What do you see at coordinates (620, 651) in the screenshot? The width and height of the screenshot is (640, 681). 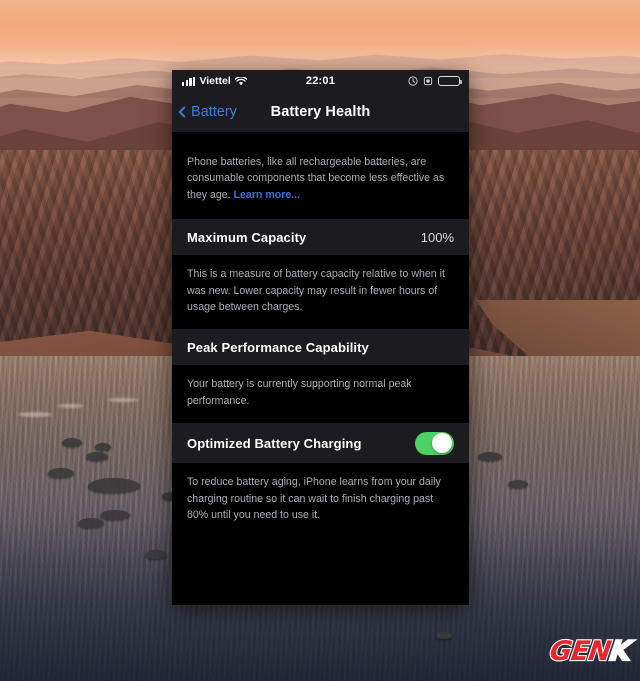 I see `watermark-k: K` at bounding box center [620, 651].